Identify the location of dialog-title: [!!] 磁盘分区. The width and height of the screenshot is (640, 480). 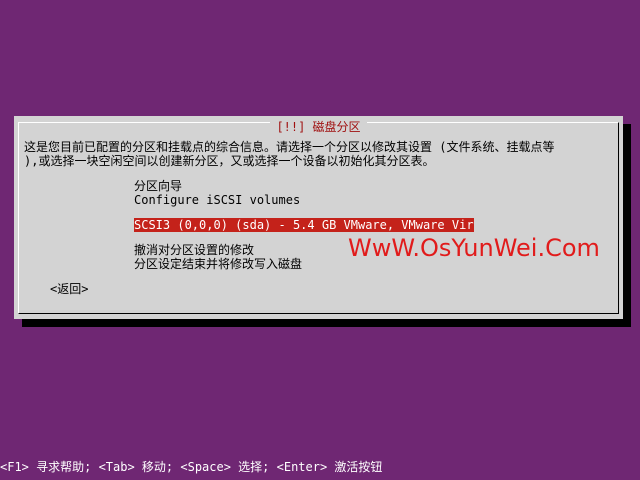
(318, 127).